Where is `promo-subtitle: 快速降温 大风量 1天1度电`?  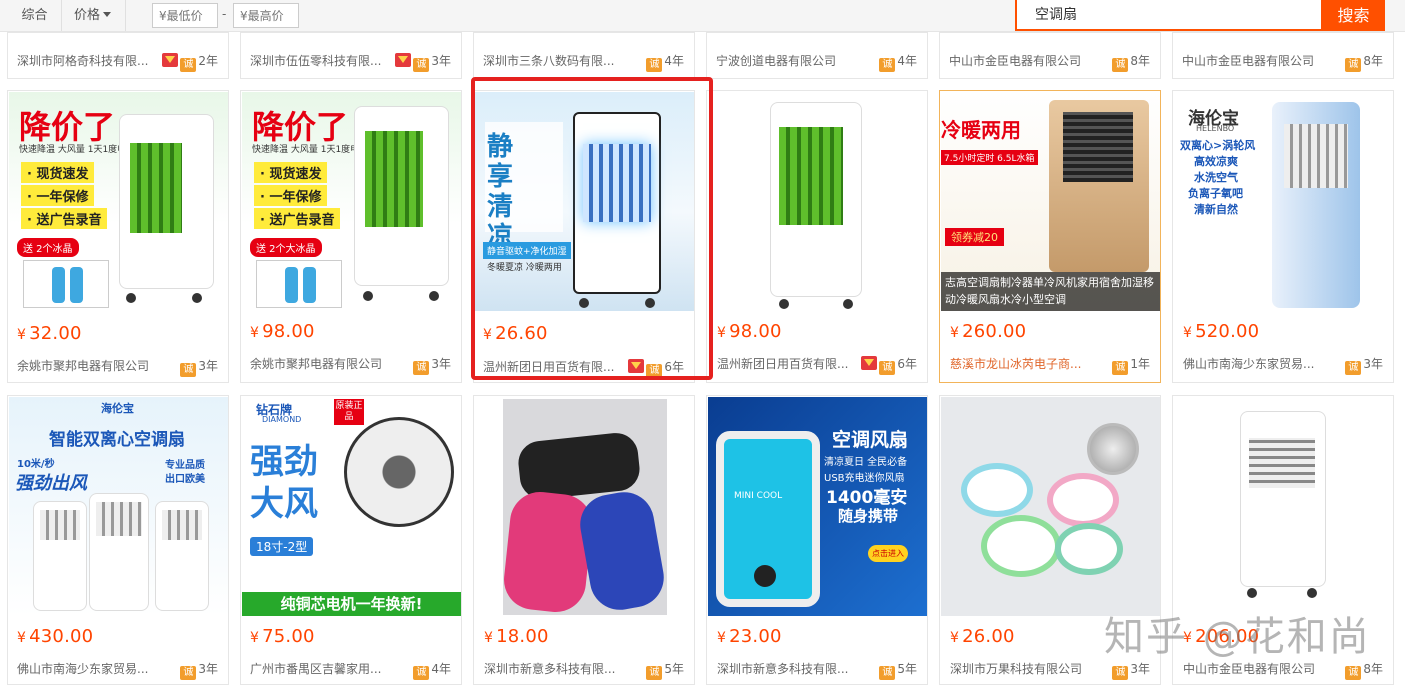 promo-subtitle: 快速降温 大风量 1天1度电 is located at coordinates (306, 150).